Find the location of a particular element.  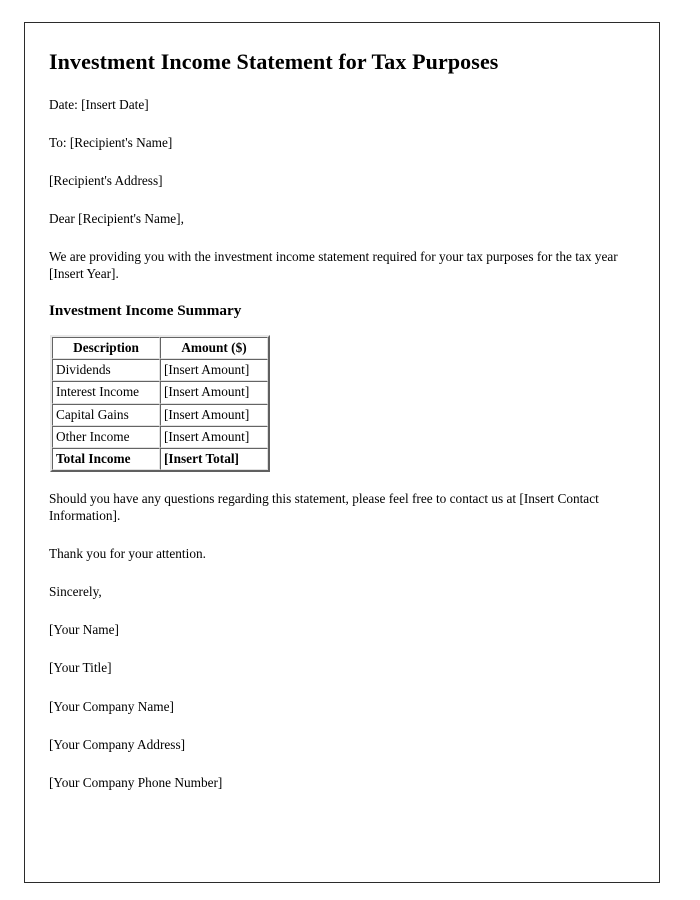

section-heading-investment-income-summary: Investment Income Summary is located at coordinates (145, 311).